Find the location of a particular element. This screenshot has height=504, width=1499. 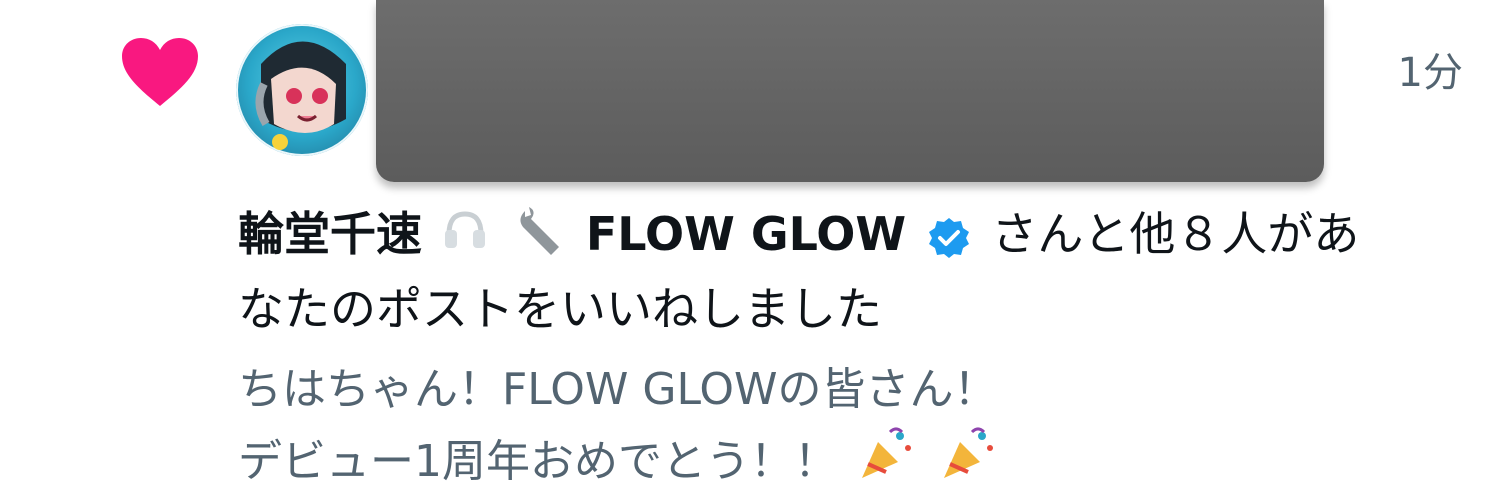

avatar is located at coordinates (302, 90).